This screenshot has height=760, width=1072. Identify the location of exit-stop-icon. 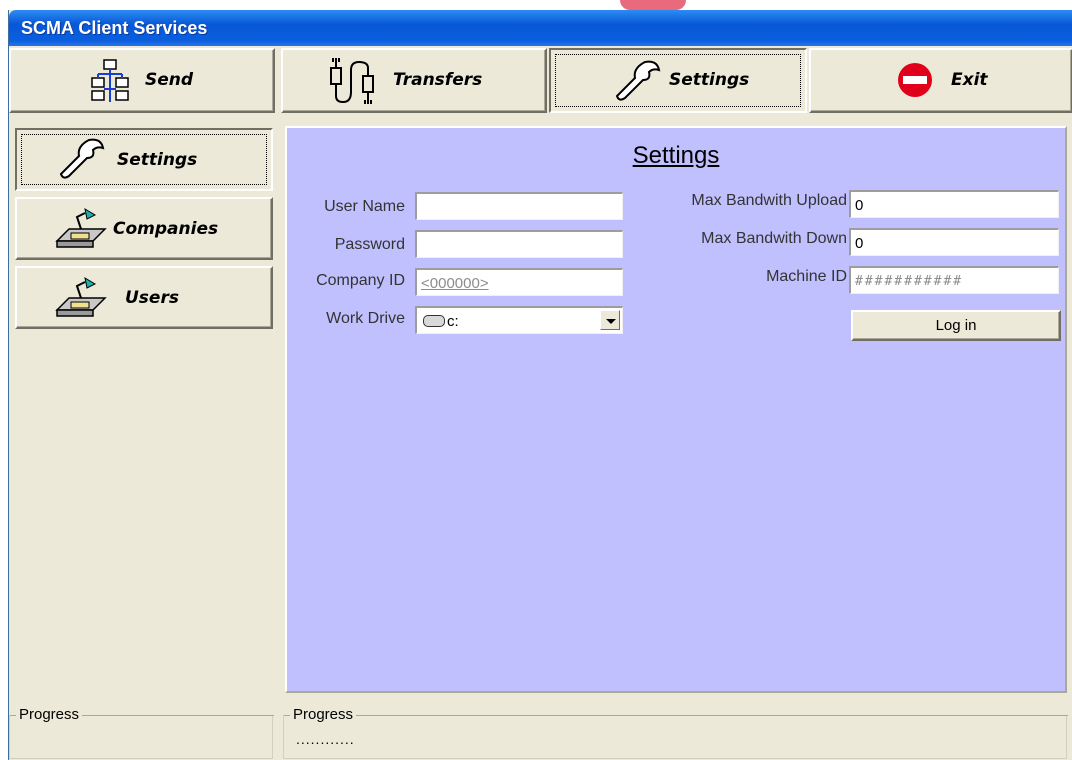
(915, 80).